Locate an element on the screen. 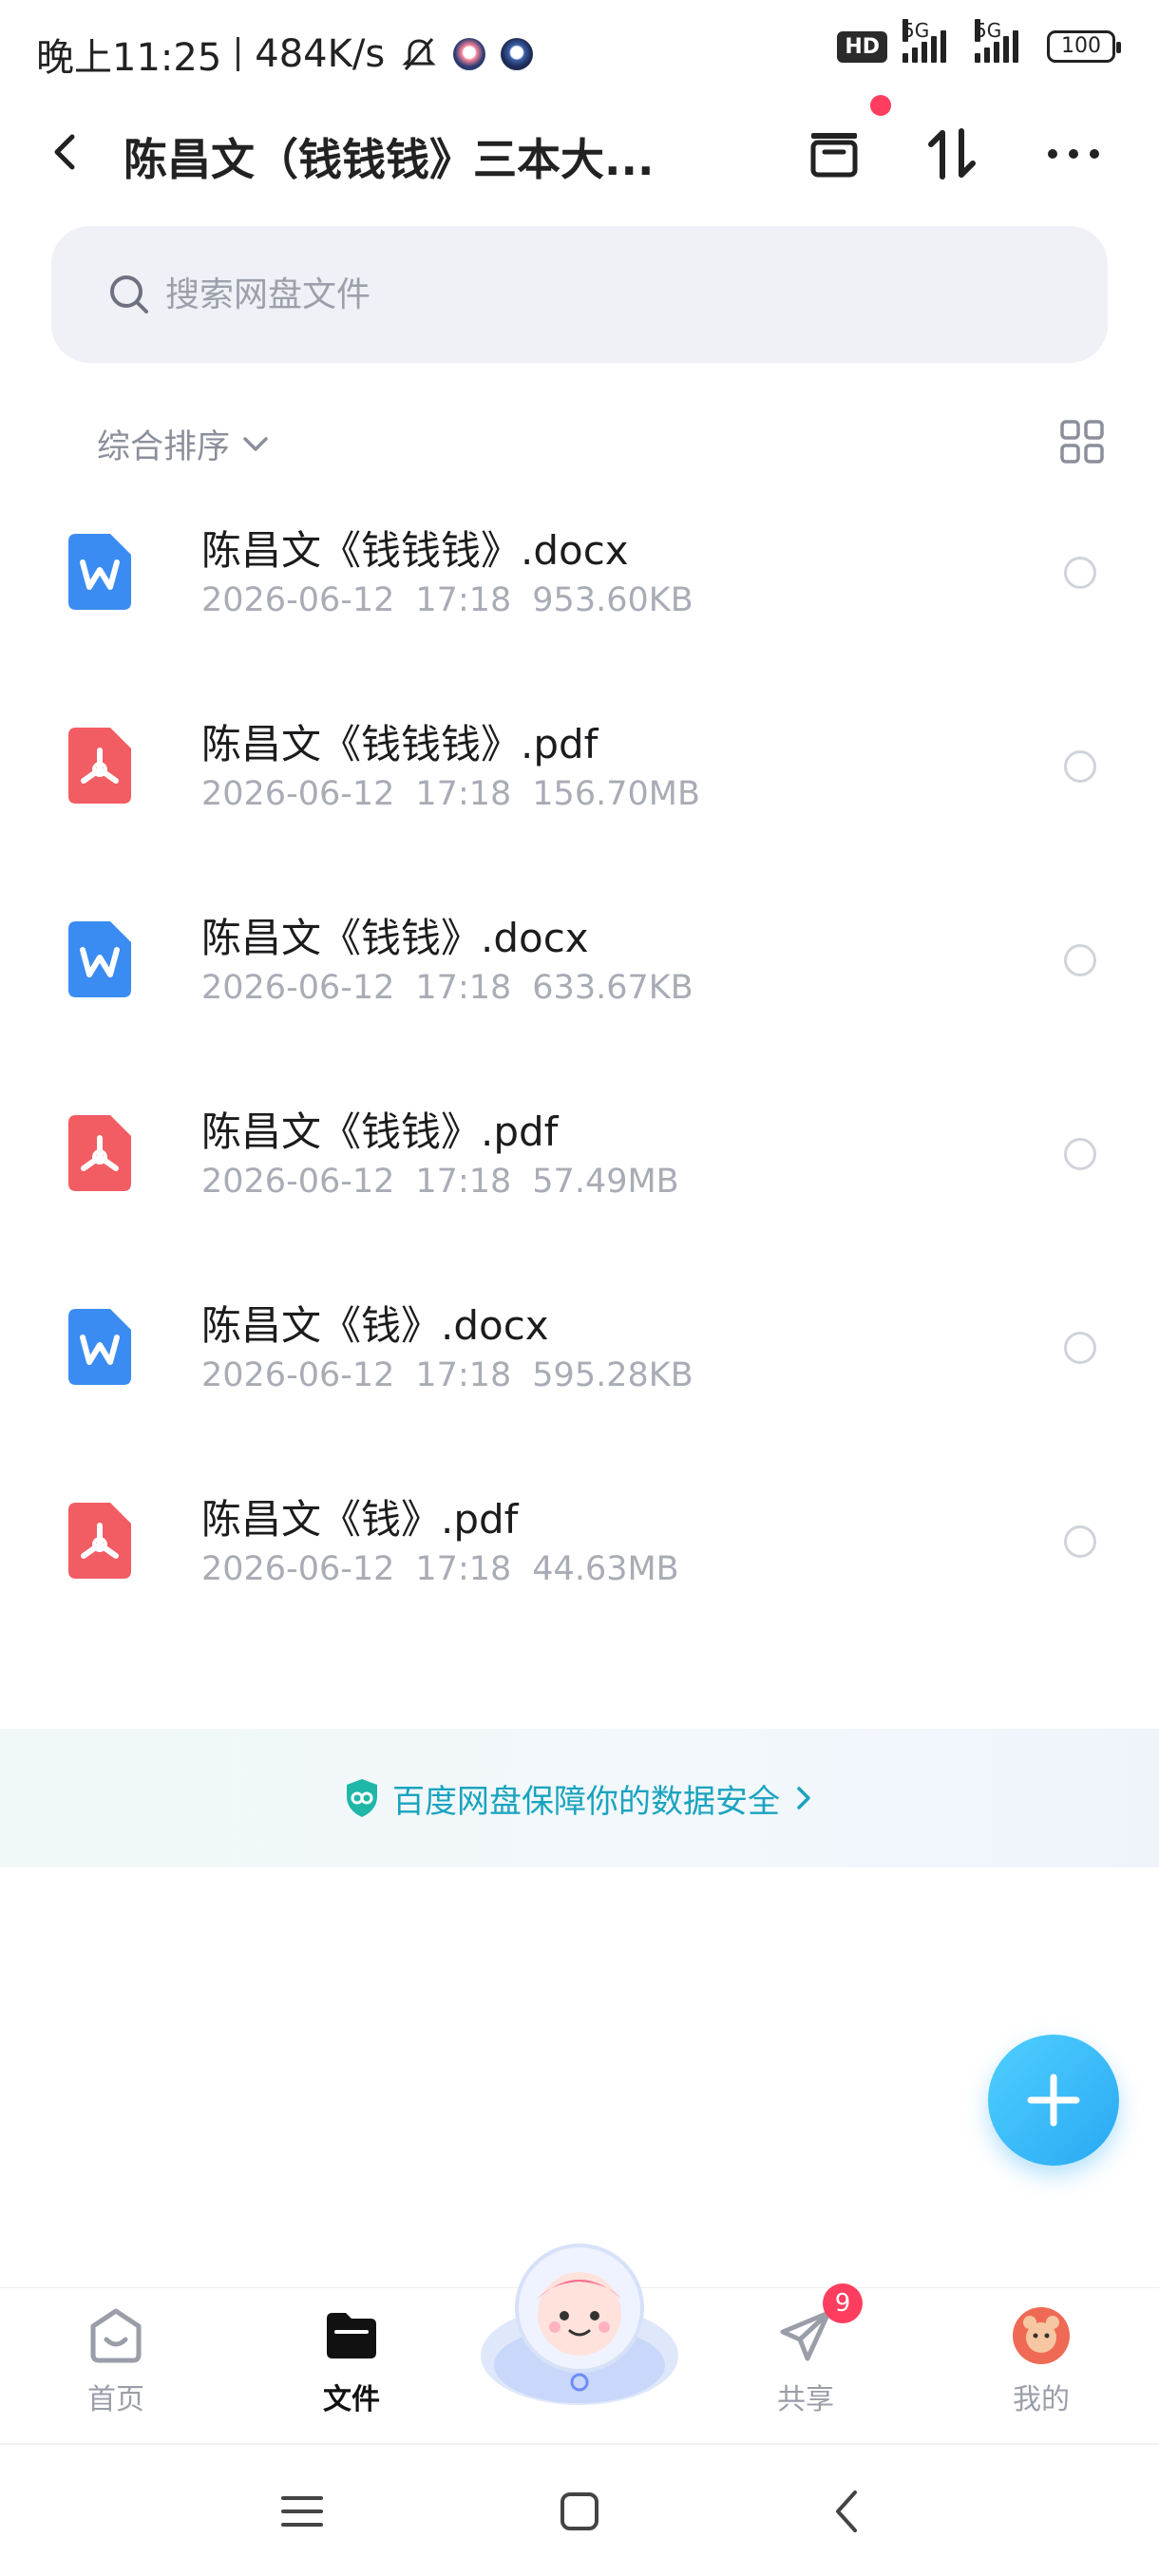 This screenshot has height=2576, width=1159. shield-icon is located at coordinates (362, 1798).